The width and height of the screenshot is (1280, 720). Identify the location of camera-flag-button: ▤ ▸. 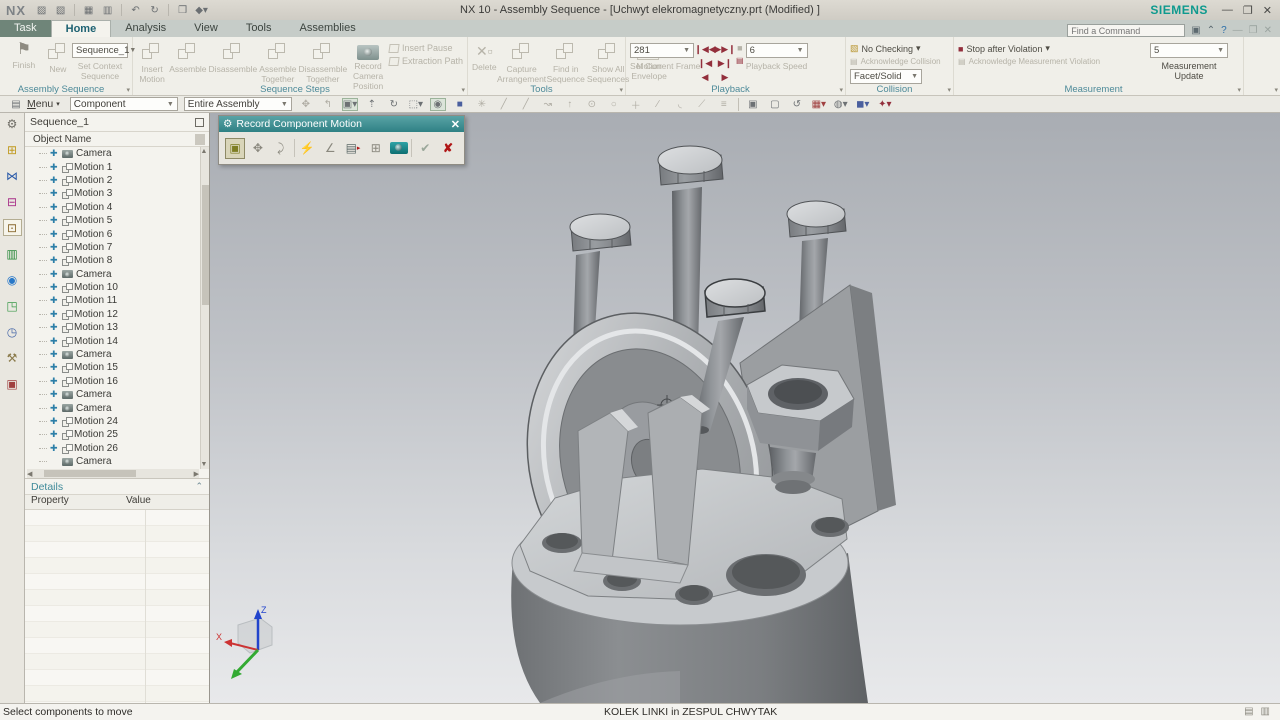
(353, 148).